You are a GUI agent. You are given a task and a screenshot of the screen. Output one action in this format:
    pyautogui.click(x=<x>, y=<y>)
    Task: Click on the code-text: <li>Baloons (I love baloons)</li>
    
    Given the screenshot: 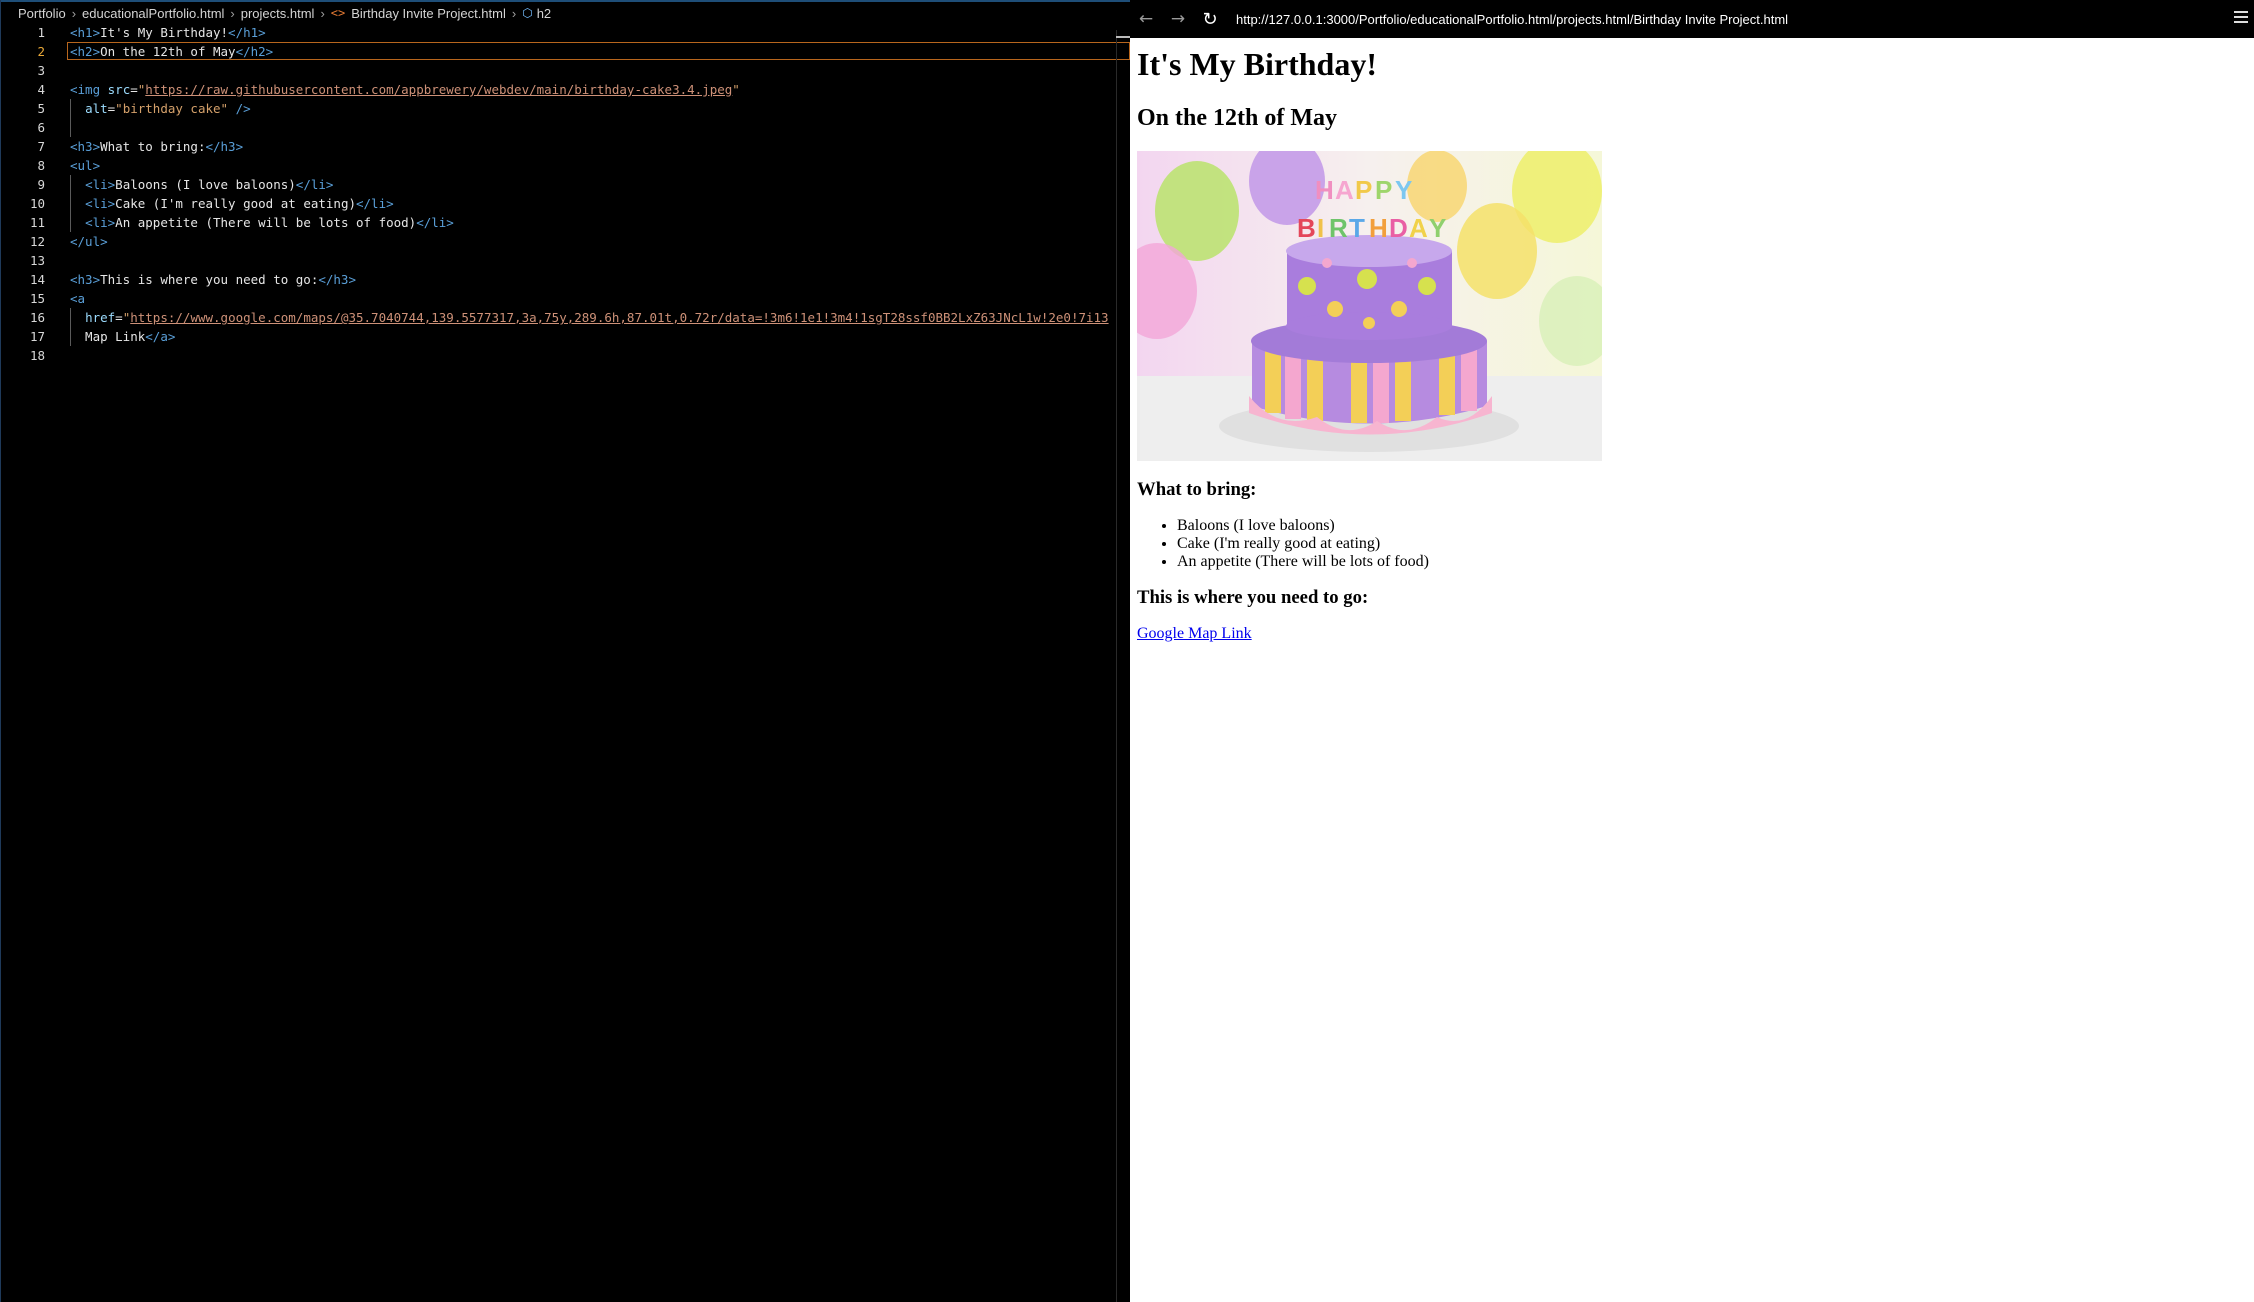 What is the action you would take?
    pyautogui.click(x=201, y=184)
    